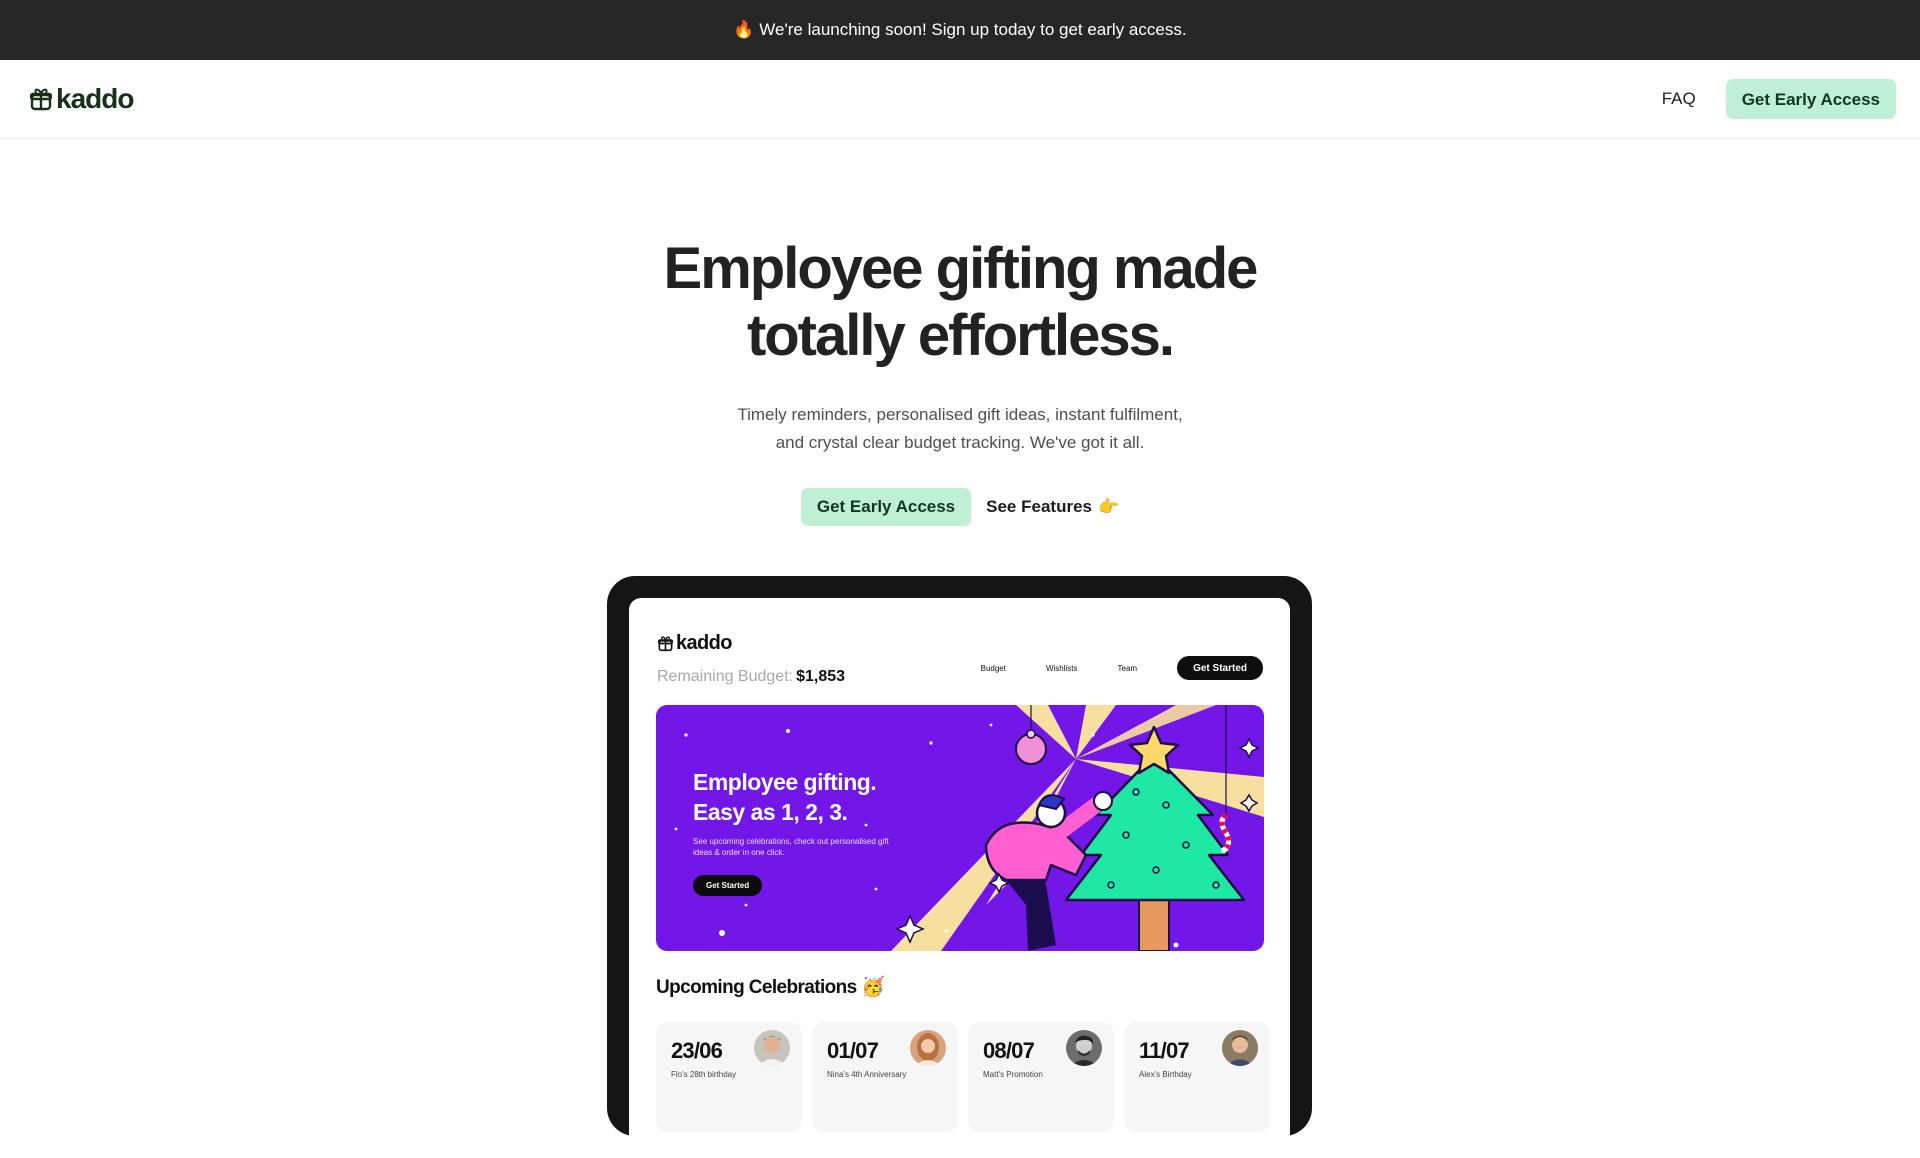 This screenshot has width=1920, height=1158. Describe the element at coordinates (728, 885) in the screenshot. I see `banner-get-started-button: Get Started` at that location.